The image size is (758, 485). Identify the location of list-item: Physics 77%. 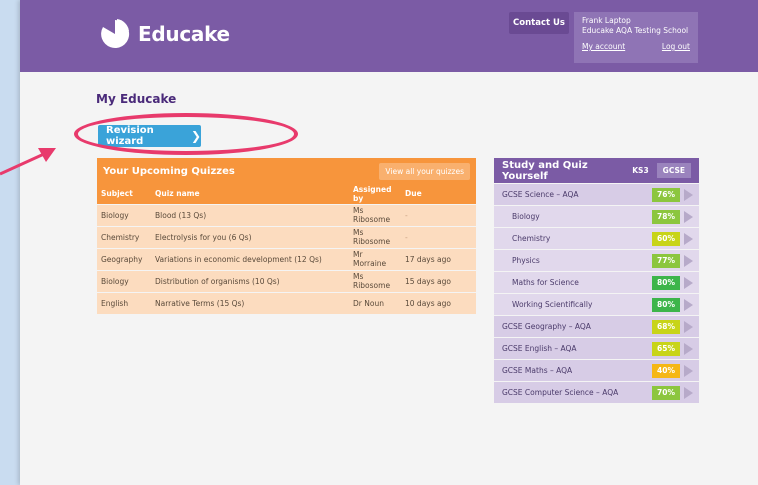
(596, 260).